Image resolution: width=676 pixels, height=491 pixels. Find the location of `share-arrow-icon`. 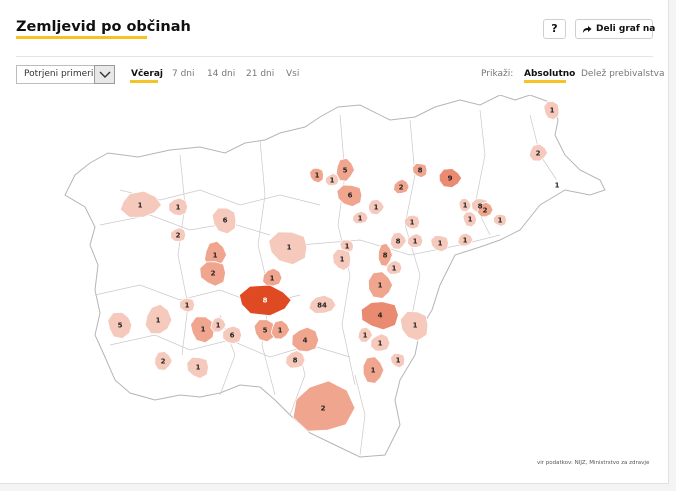

share-arrow-icon is located at coordinates (587, 29).